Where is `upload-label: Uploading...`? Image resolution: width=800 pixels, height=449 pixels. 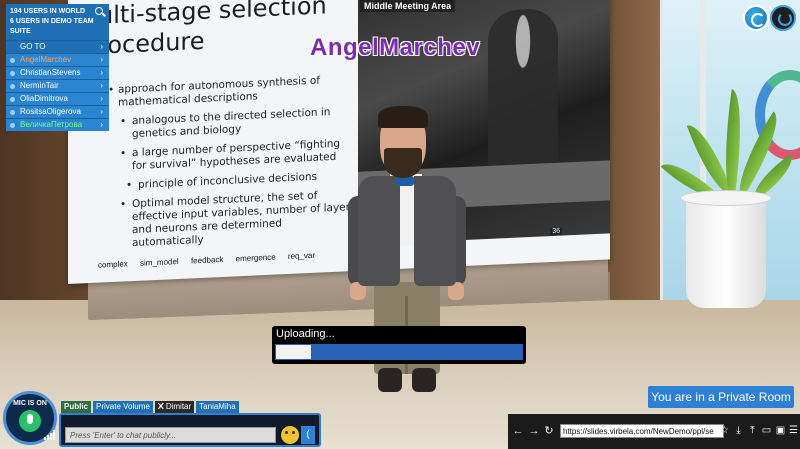 upload-label: Uploading... is located at coordinates (305, 334).